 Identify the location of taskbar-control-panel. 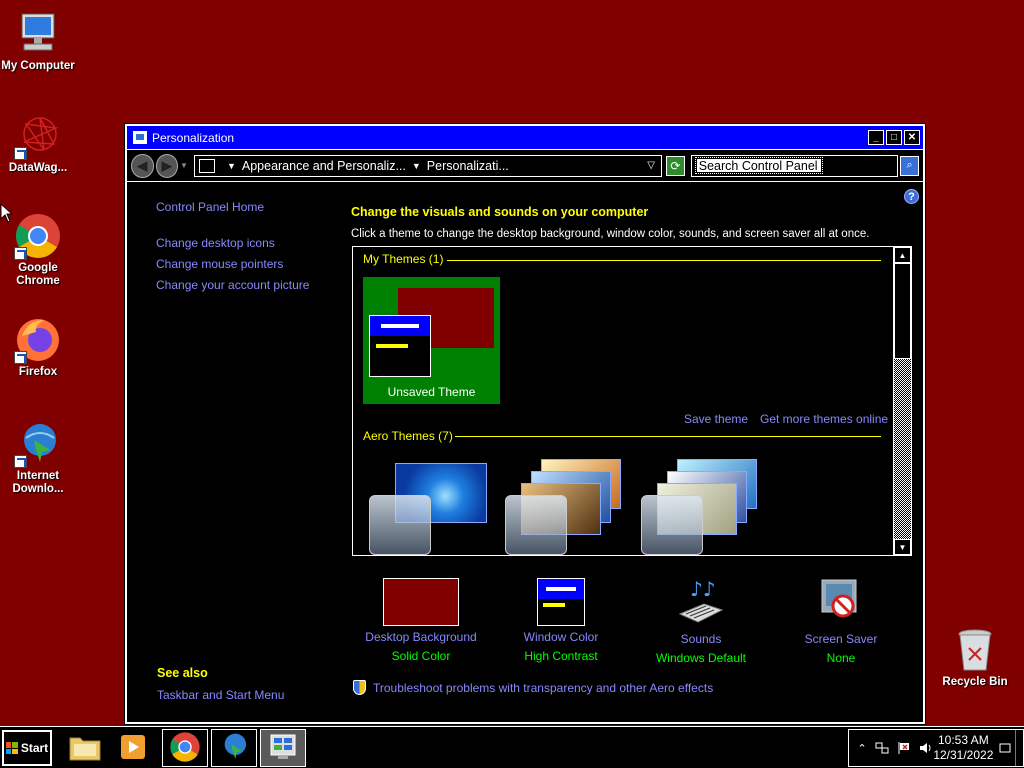
(283, 748).